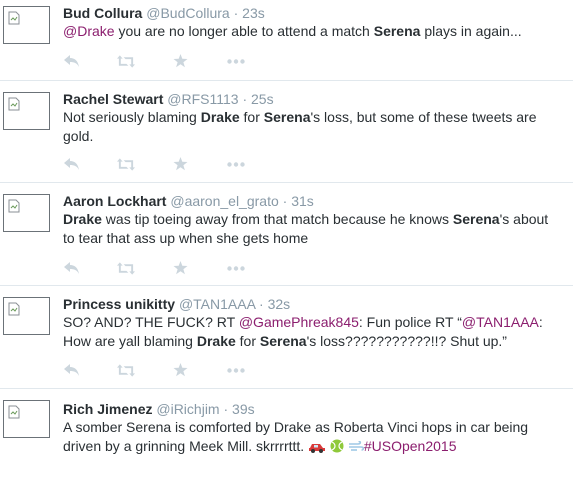 The height and width of the screenshot is (483, 573). What do you see at coordinates (356, 448) in the screenshot?
I see `dash-emoji` at bounding box center [356, 448].